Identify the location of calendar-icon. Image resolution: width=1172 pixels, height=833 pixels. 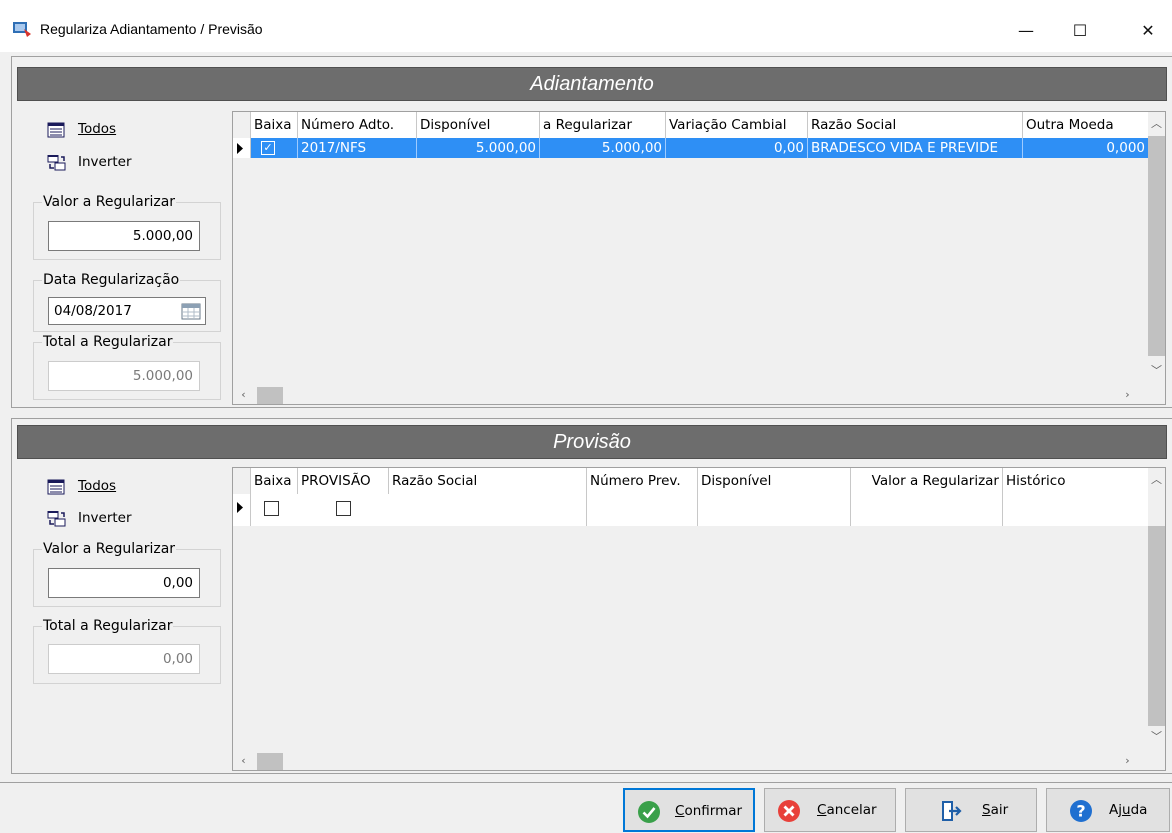
(191, 311).